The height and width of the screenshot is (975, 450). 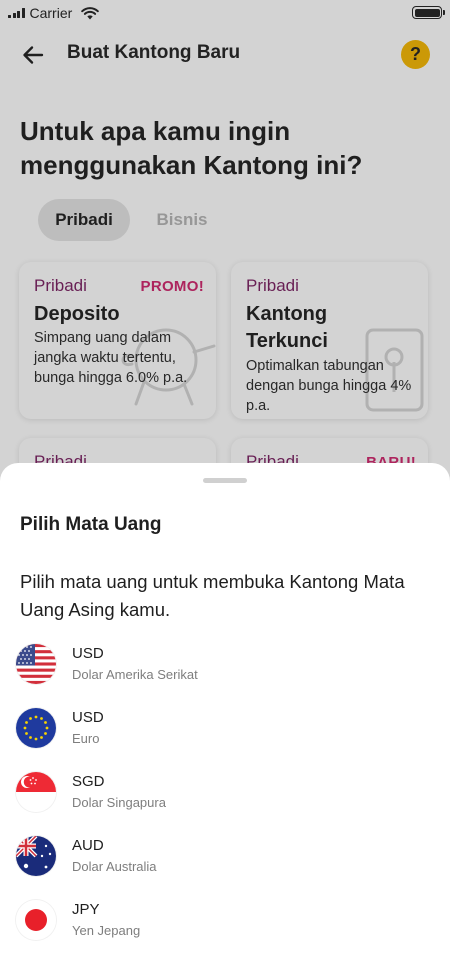 What do you see at coordinates (135, 674) in the screenshot?
I see `currency-name: Dolar Amerika Serikat` at bounding box center [135, 674].